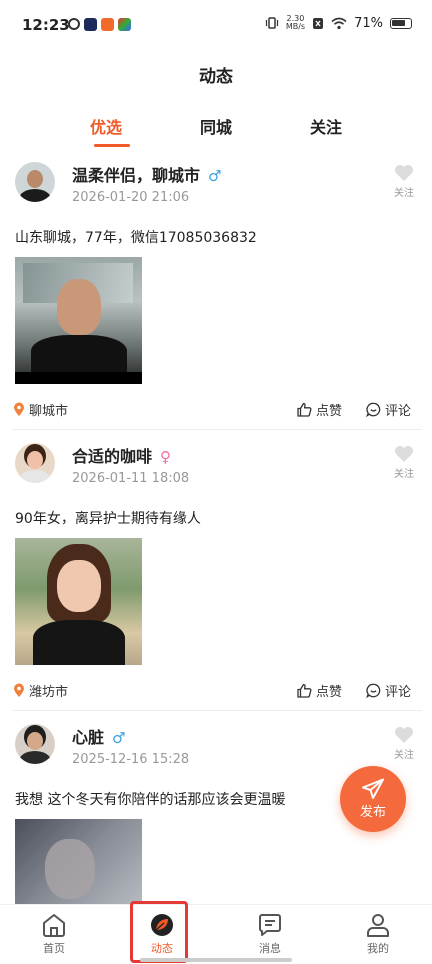  I want to click on post-time: 2025-12-16 15:28, so click(131, 759).